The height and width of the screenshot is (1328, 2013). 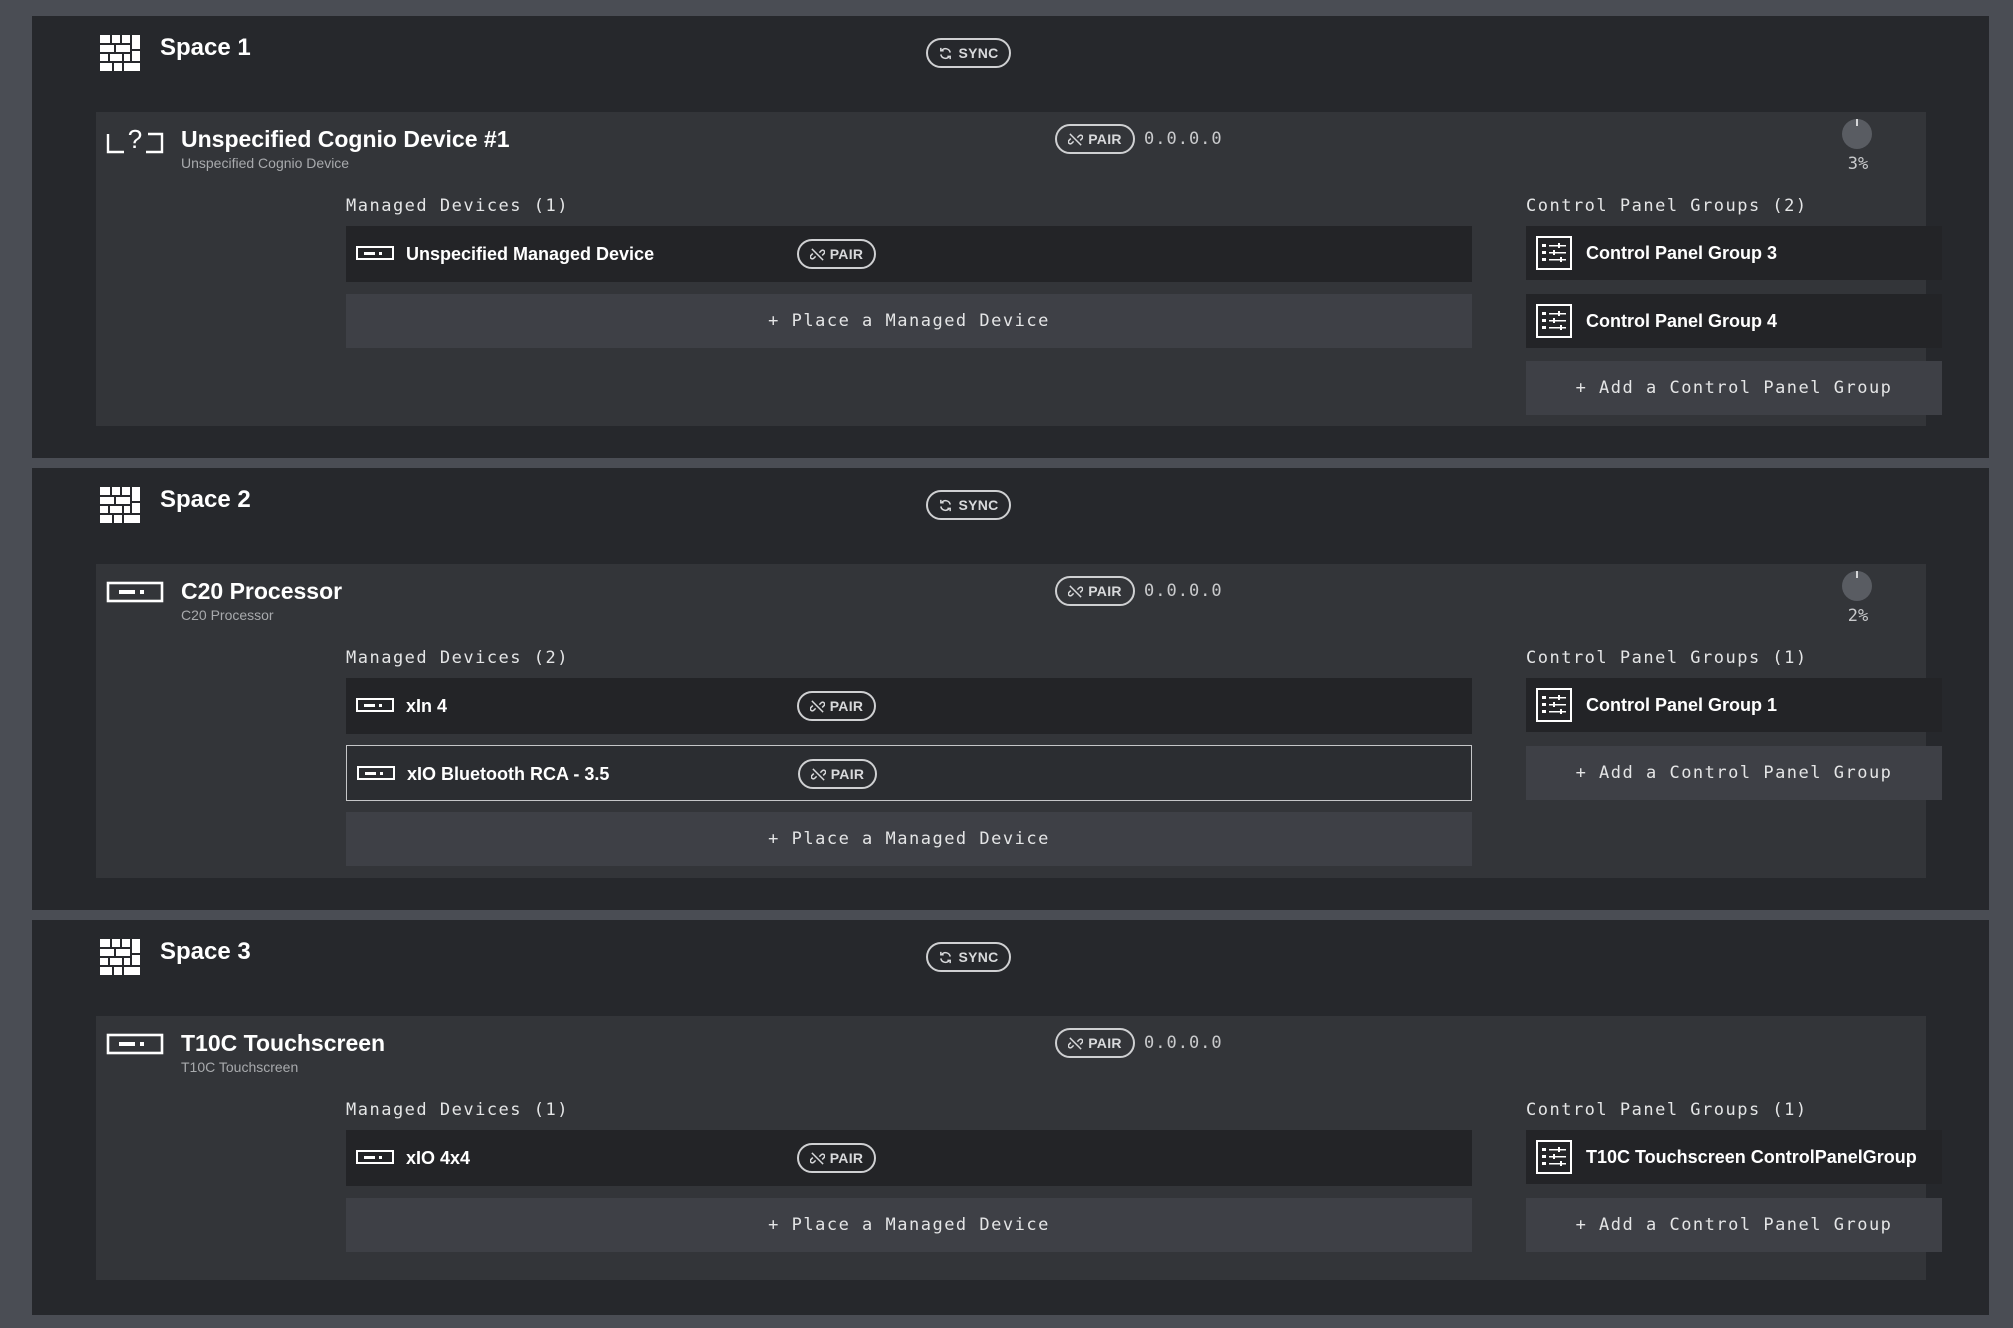 What do you see at coordinates (283, 1043) in the screenshot?
I see `device-title: T10C Touchscreen` at bounding box center [283, 1043].